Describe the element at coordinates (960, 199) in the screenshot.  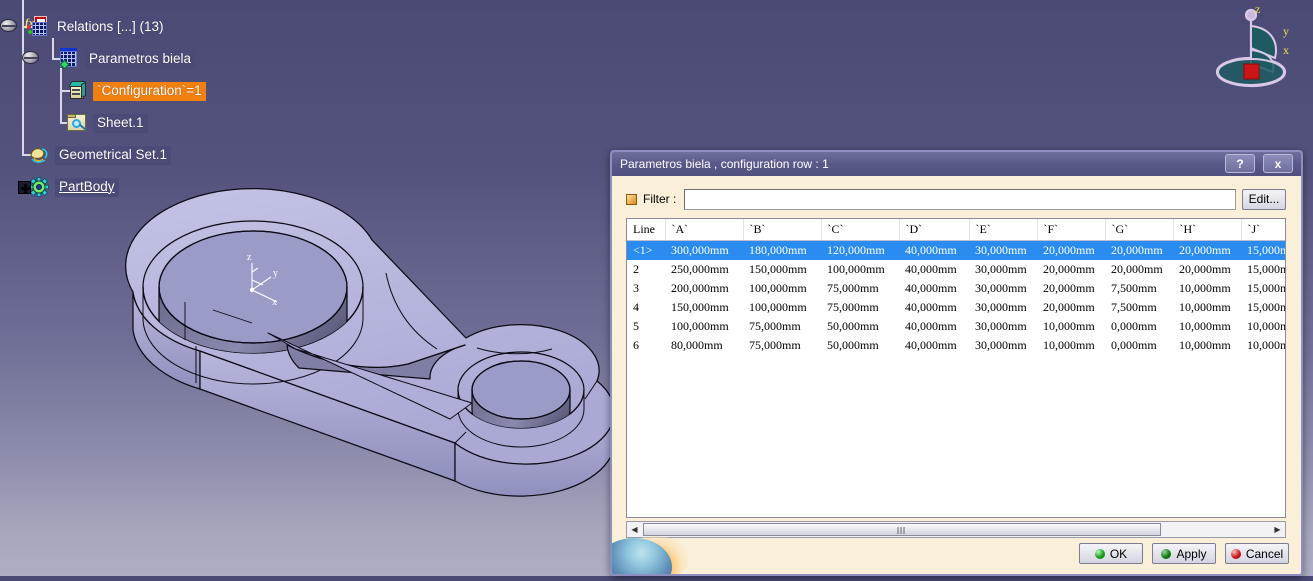
I see `filter-input` at that location.